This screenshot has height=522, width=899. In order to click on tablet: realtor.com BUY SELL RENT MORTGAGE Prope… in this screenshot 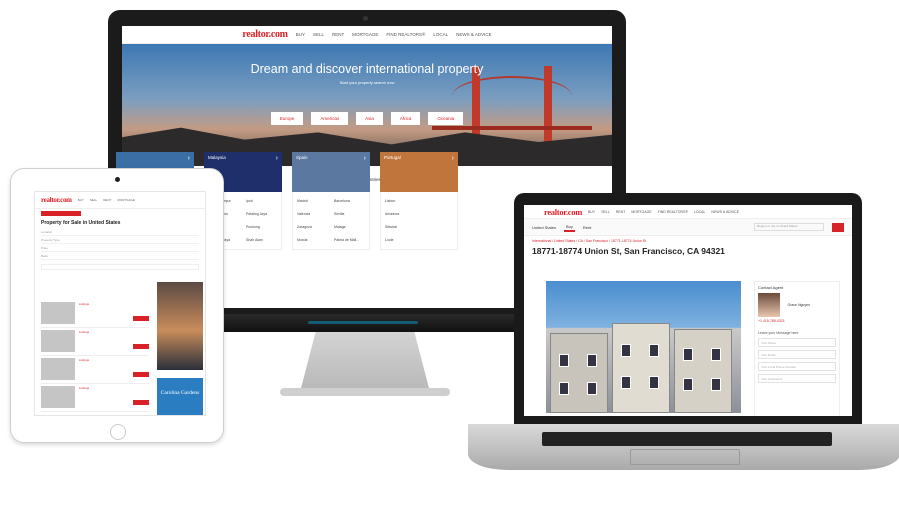, I will do `click(117, 305)`.